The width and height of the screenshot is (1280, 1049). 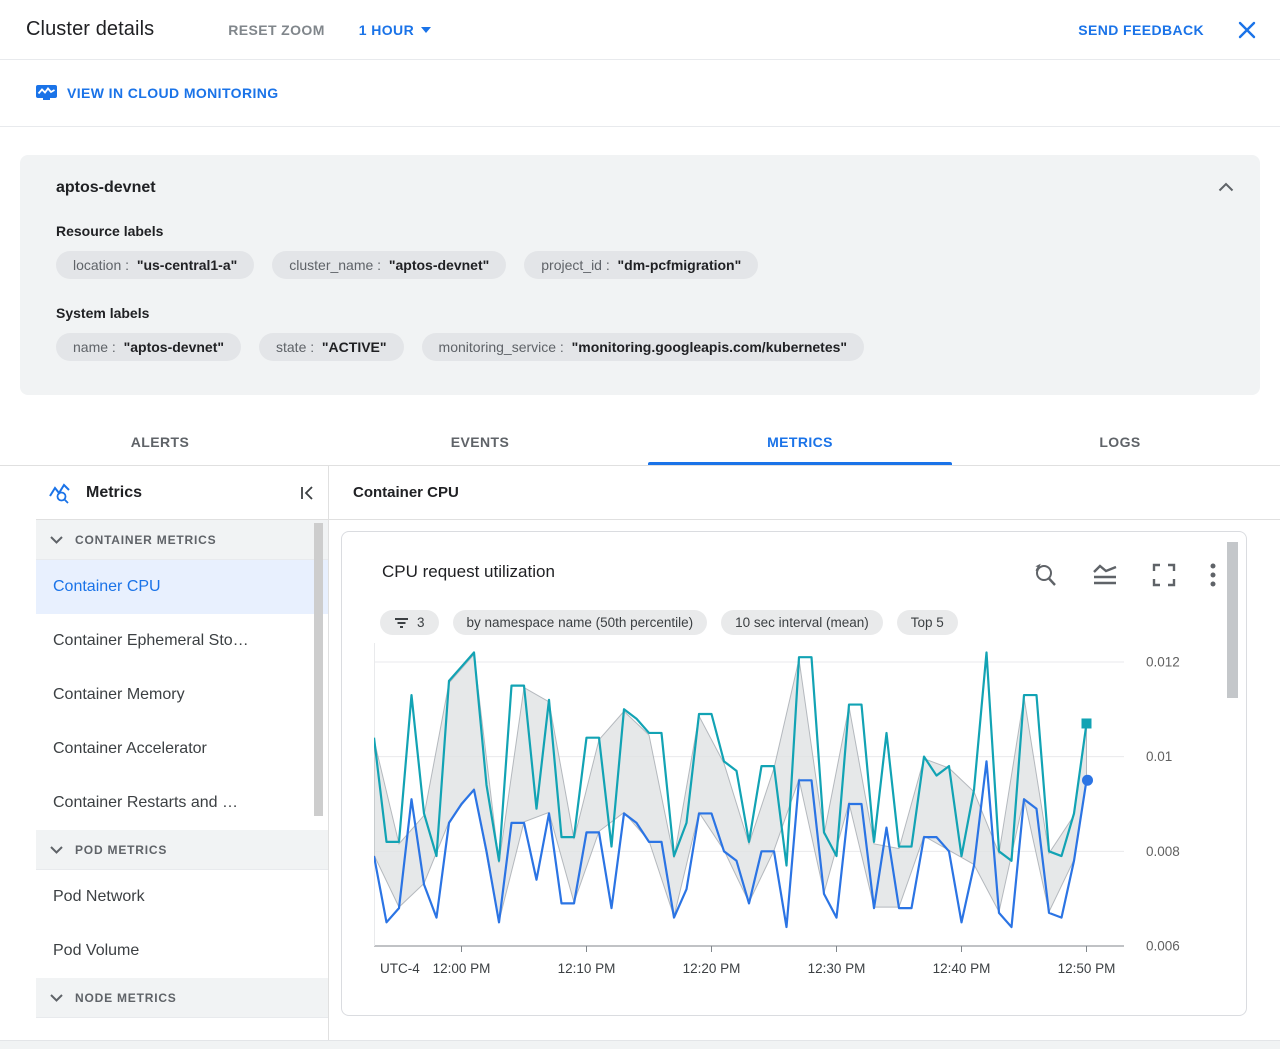 I want to click on x-axis-label: 12:30 PM, so click(x=837, y=968).